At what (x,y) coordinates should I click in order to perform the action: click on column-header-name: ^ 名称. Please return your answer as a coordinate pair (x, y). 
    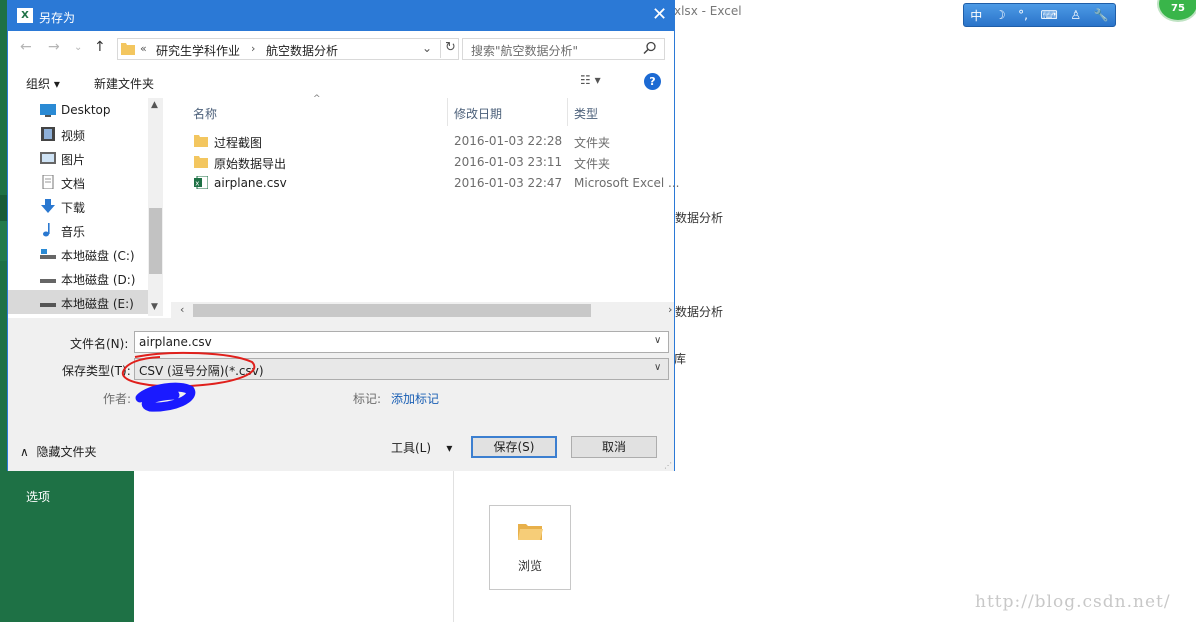
    Looking at the image, I should click on (309, 110).